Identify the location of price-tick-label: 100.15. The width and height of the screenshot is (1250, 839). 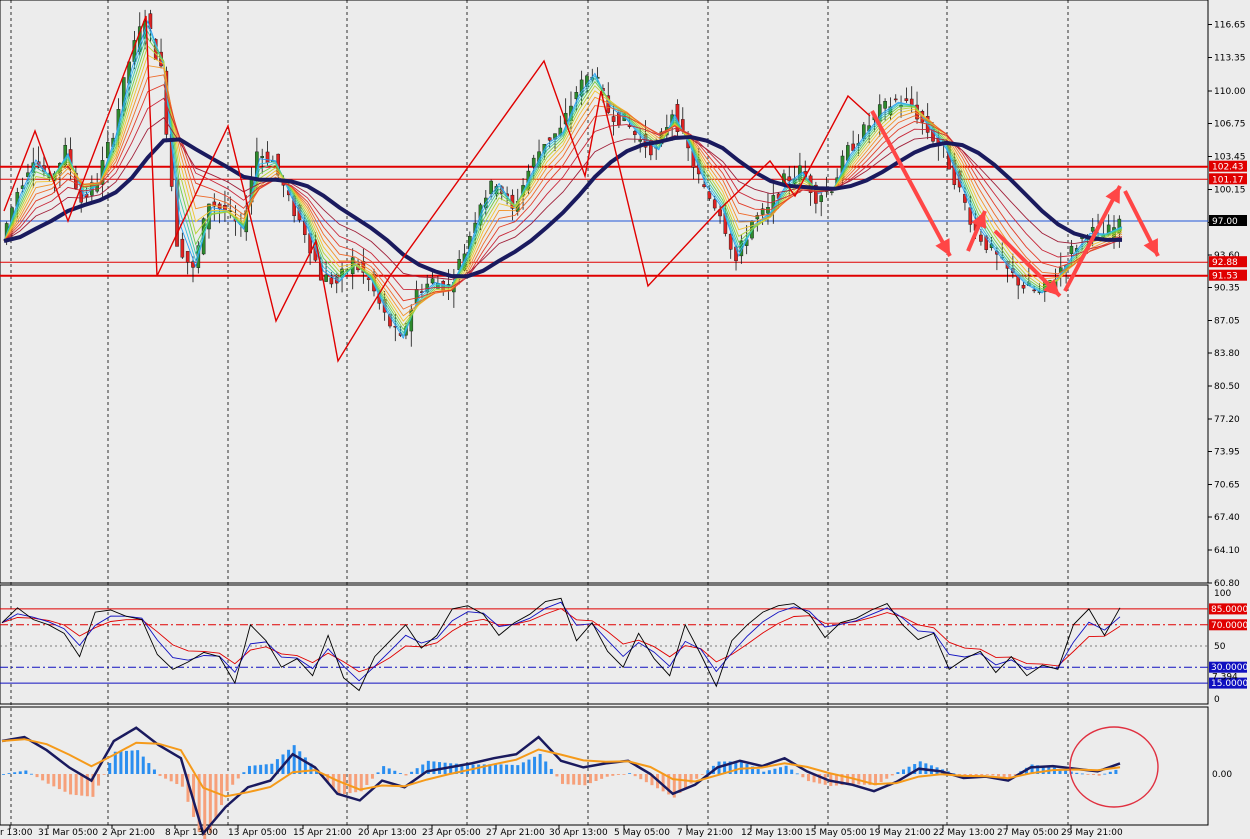
(1230, 191).